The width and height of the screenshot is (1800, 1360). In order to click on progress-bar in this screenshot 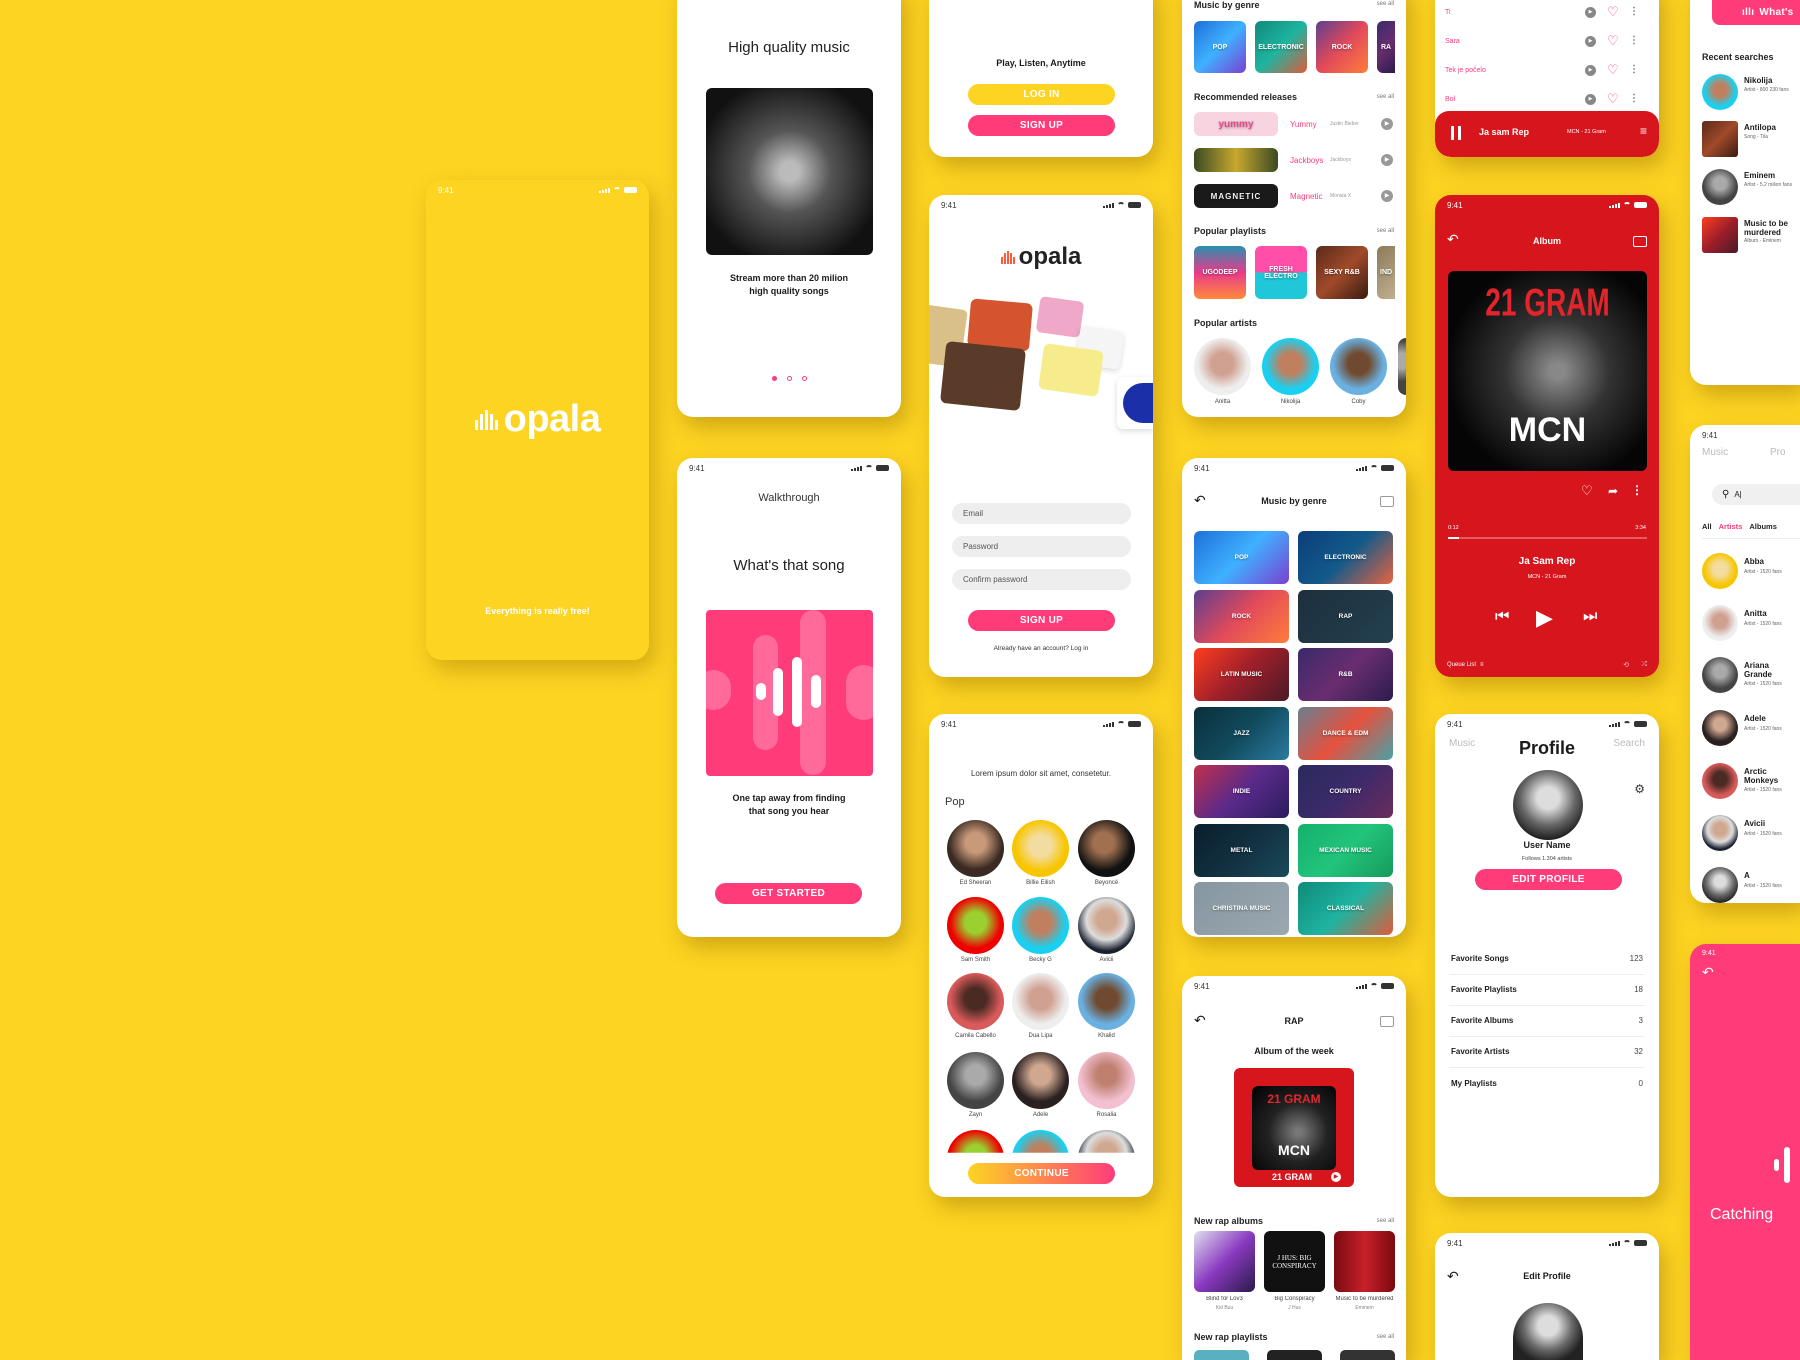, I will do `click(1547, 538)`.